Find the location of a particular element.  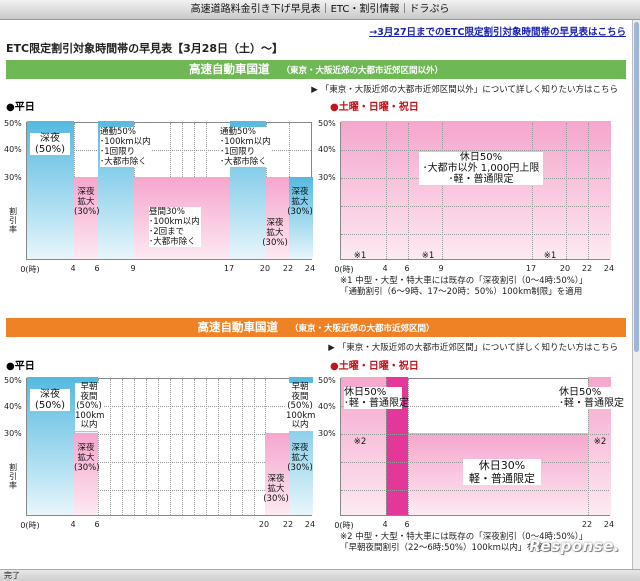

s1-we-bar-holiday is located at coordinates (476, 190).